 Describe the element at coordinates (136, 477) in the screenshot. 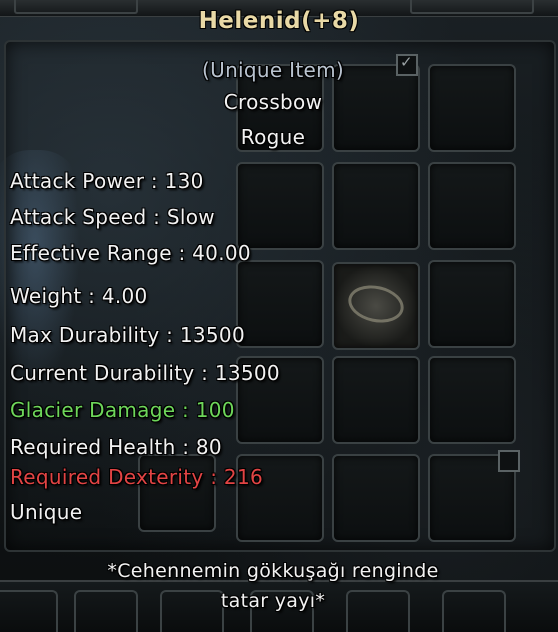

I see `stat-required-dexterity: Required Dexterity : 216` at that location.